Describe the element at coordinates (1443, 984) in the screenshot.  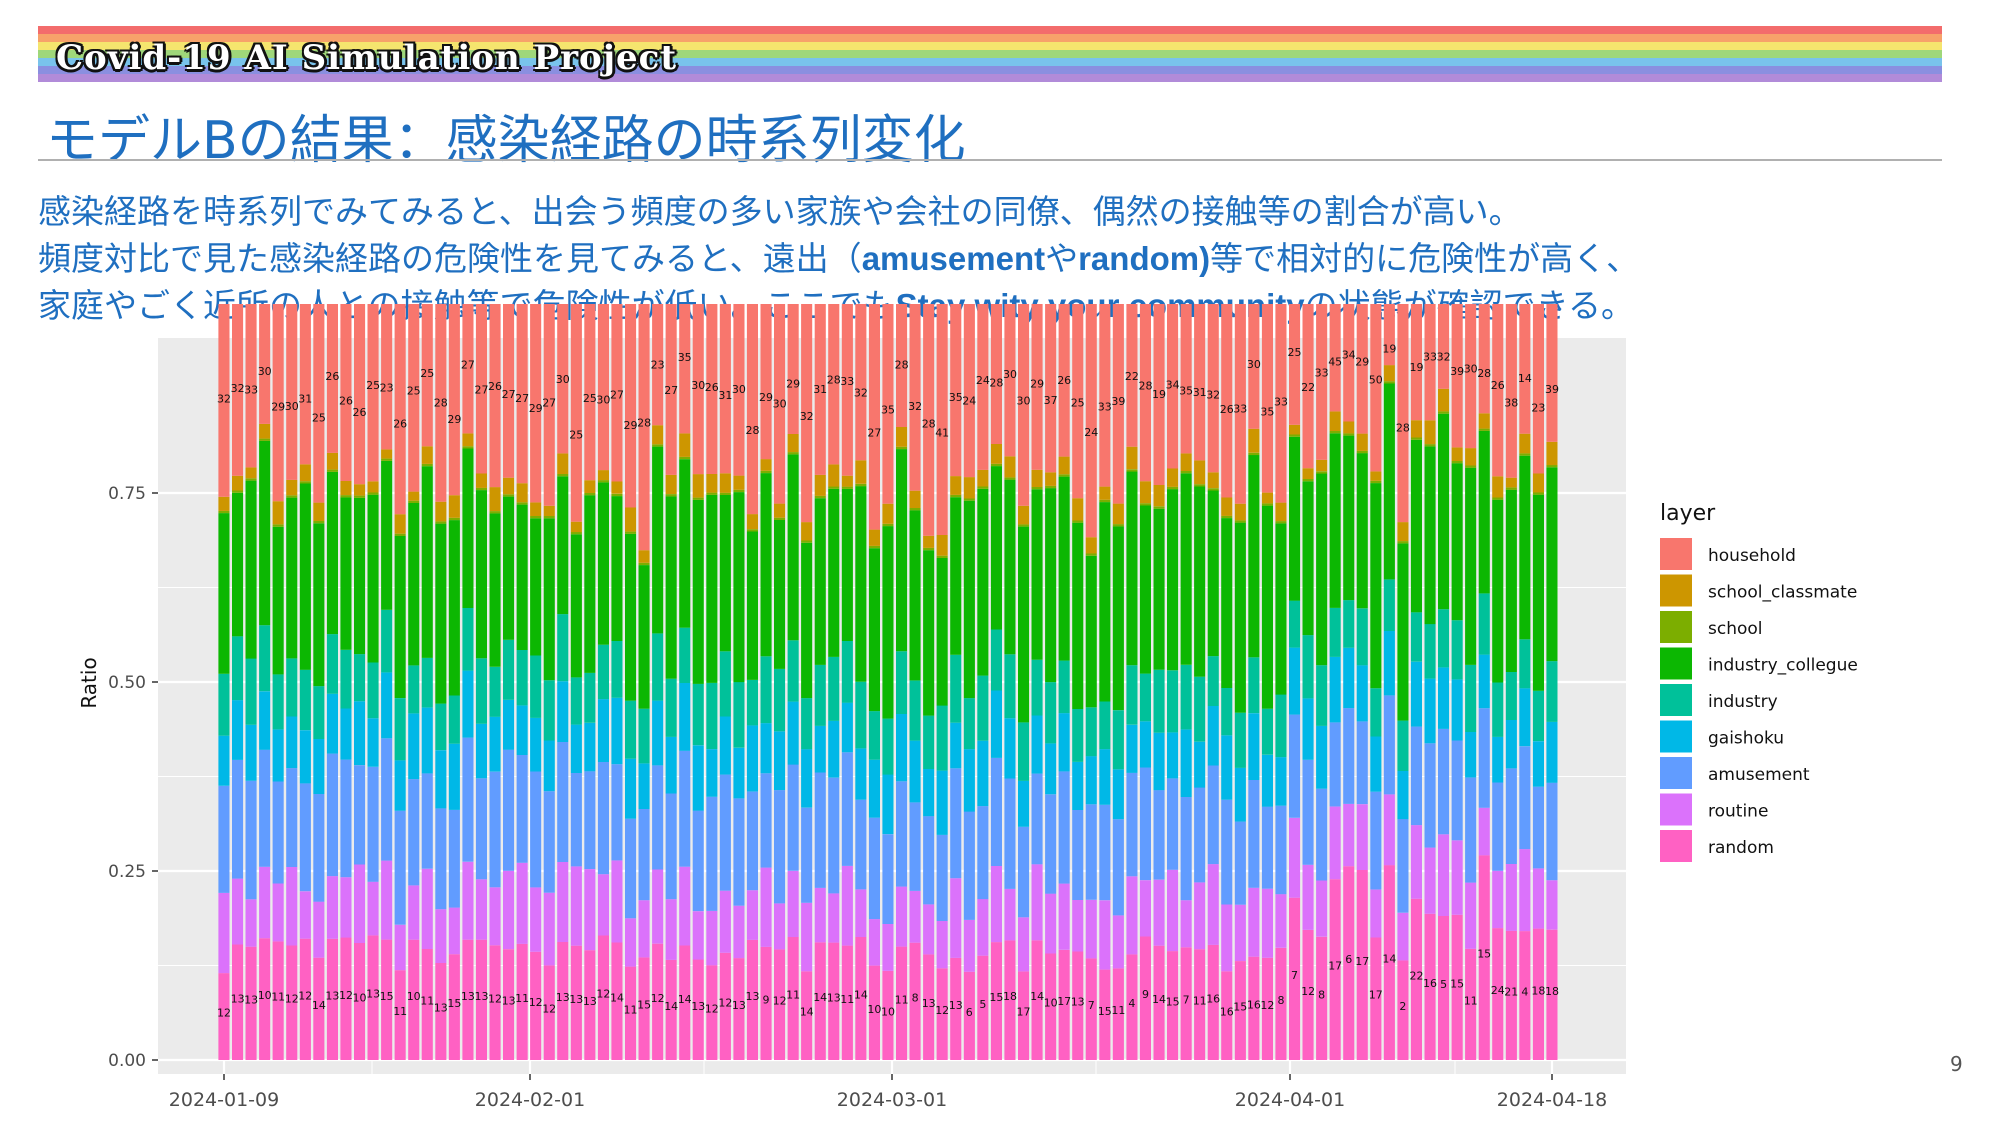
I see `bar-label-random: 5` at that location.